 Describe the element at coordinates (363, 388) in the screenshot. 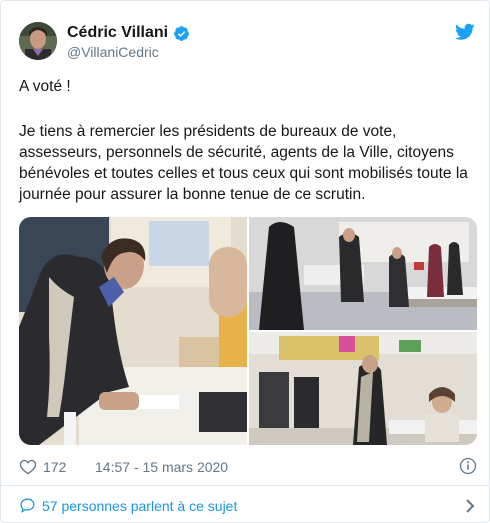

I see `photo-ballot-table` at that location.